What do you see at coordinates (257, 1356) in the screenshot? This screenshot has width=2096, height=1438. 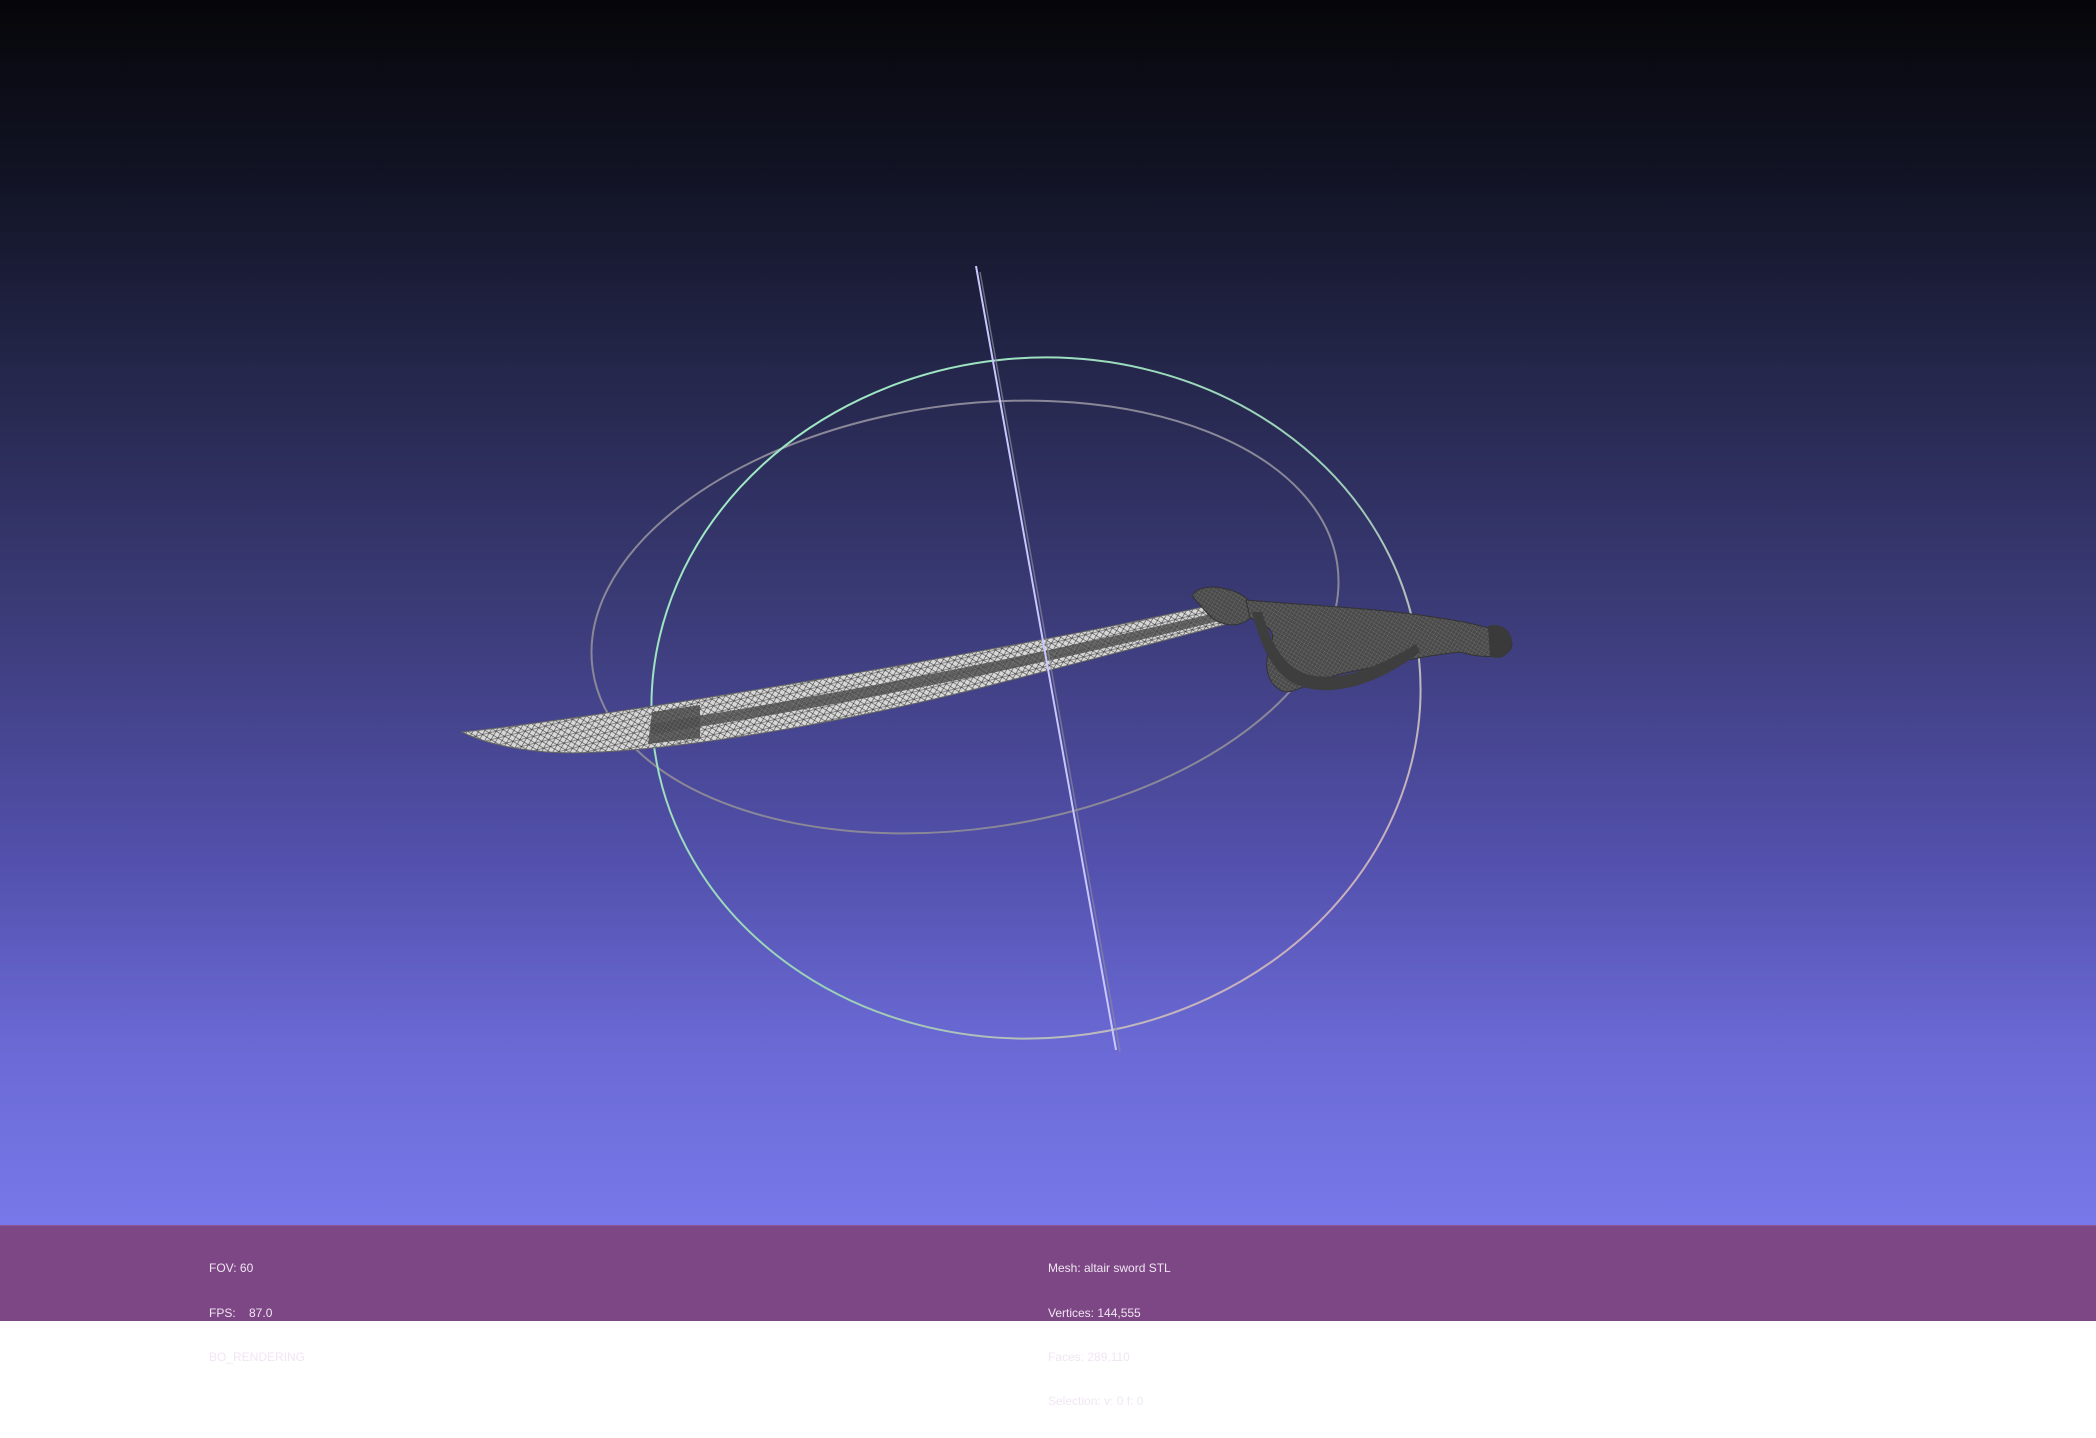 I see `render-mode-label: BO_RENDERING` at bounding box center [257, 1356].